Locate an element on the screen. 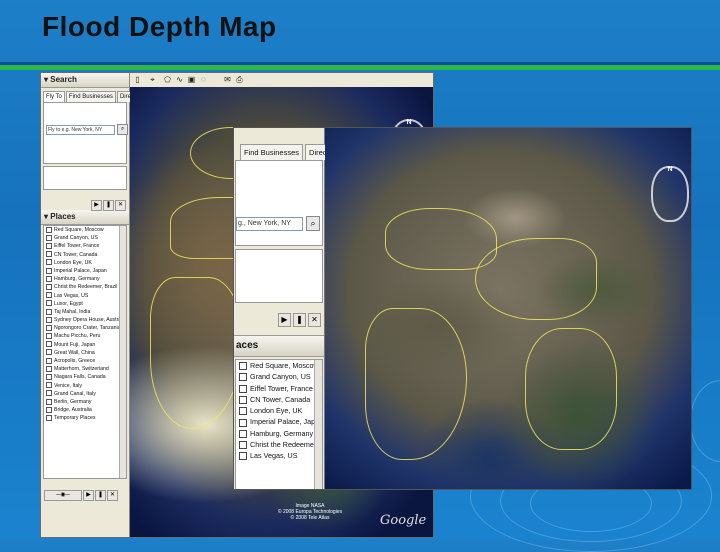  slider-icon: ─◉─ is located at coordinates (63, 495).